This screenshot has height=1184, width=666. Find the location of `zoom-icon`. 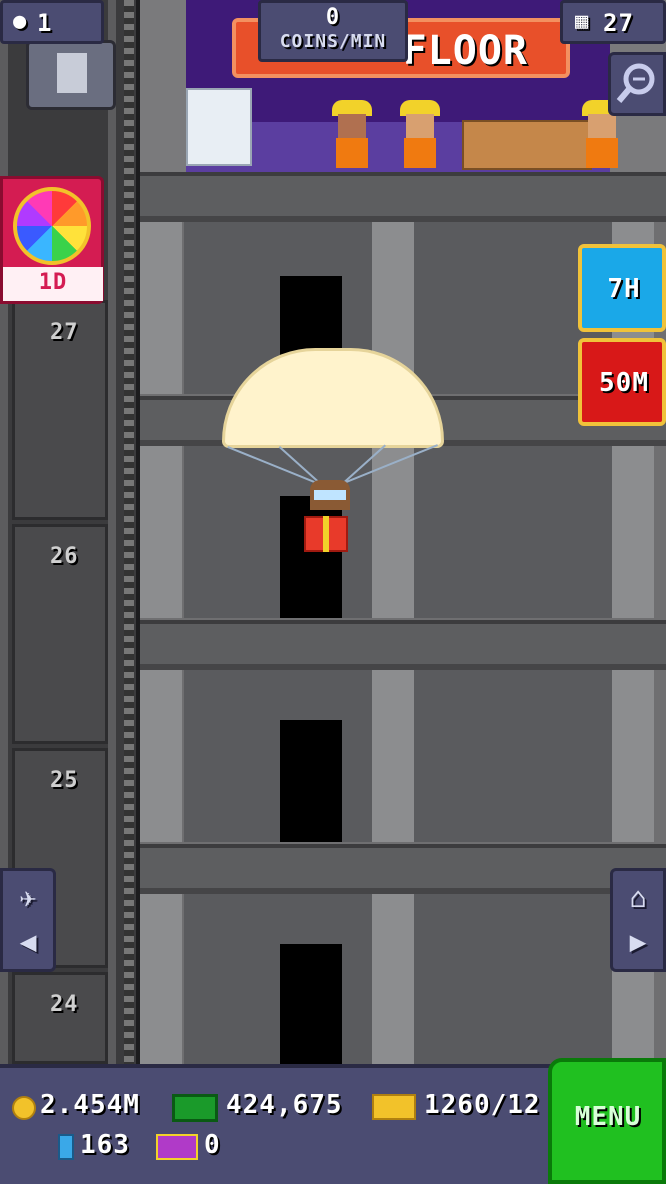

zoom-icon is located at coordinates (635, 83).